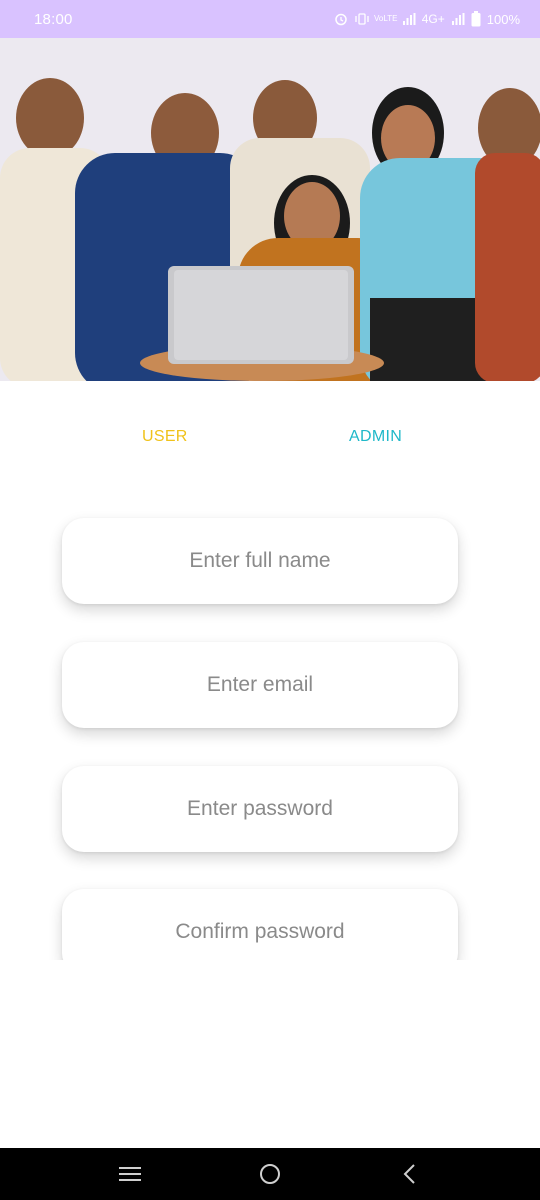 Image resolution: width=540 pixels, height=1200 pixels. I want to click on system-nav-bar, so click(270, 1174).